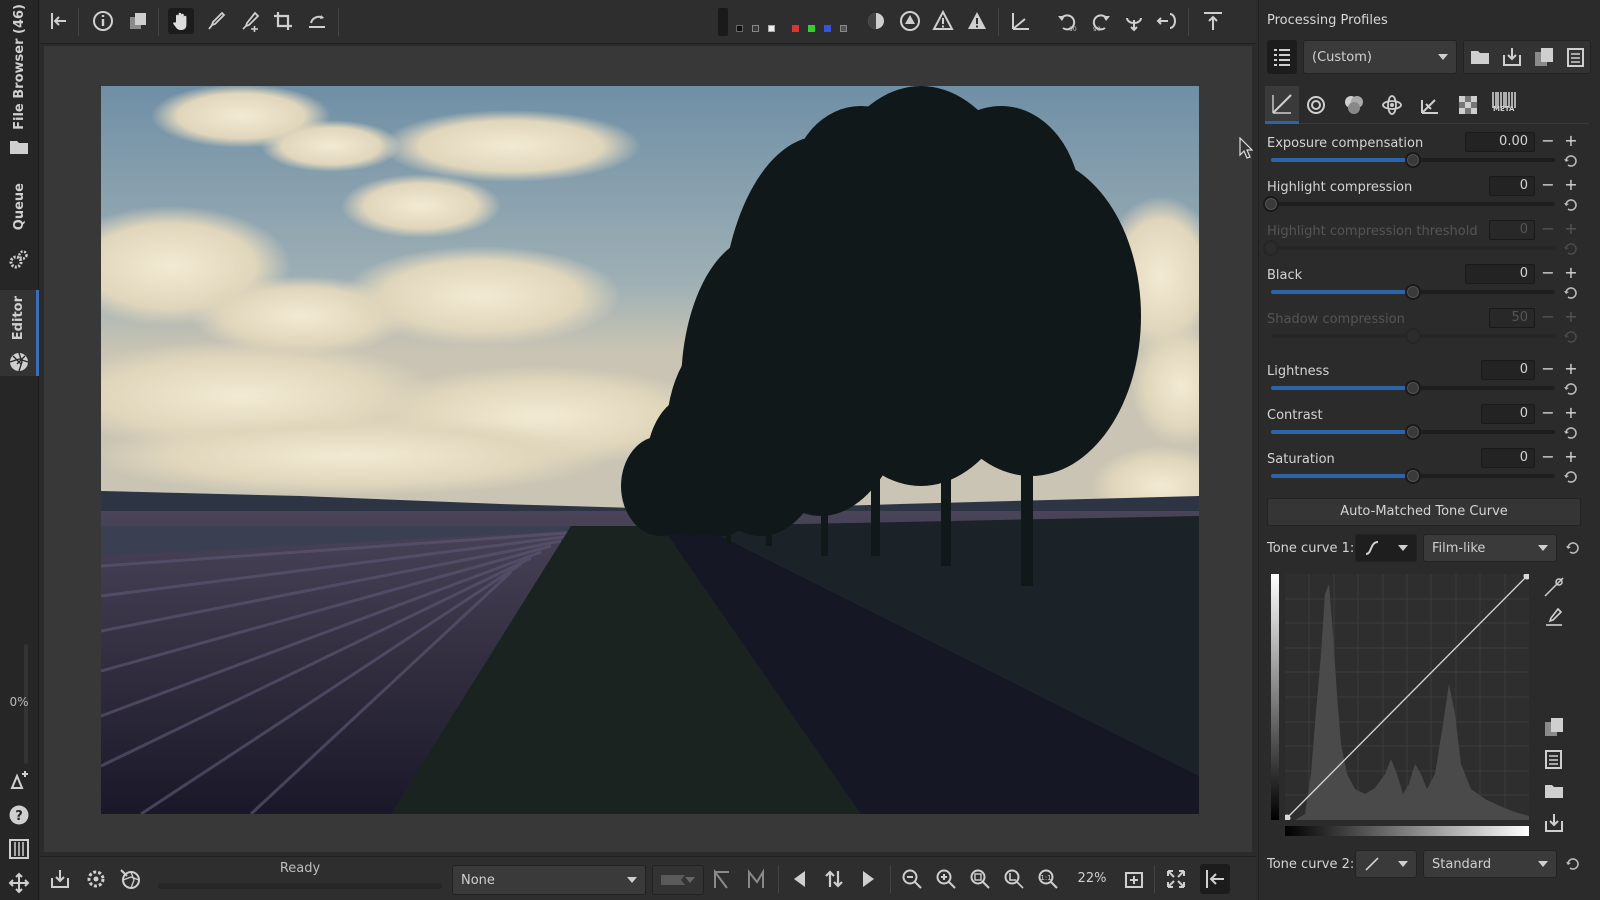  What do you see at coordinates (250, 21) in the screenshot?
I see `color-picker-icon` at bounding box center [250, 21].